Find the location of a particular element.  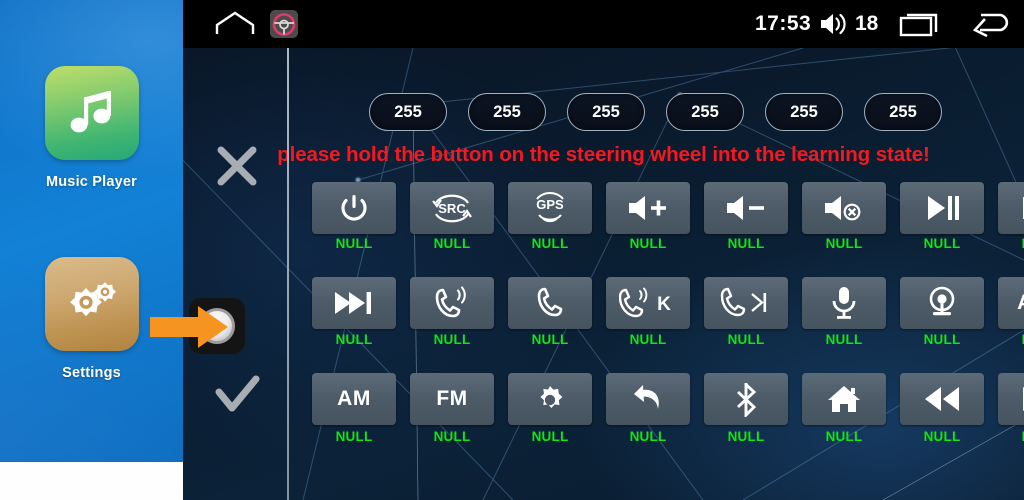

key-volume-down is located at coordinates (746, 208).